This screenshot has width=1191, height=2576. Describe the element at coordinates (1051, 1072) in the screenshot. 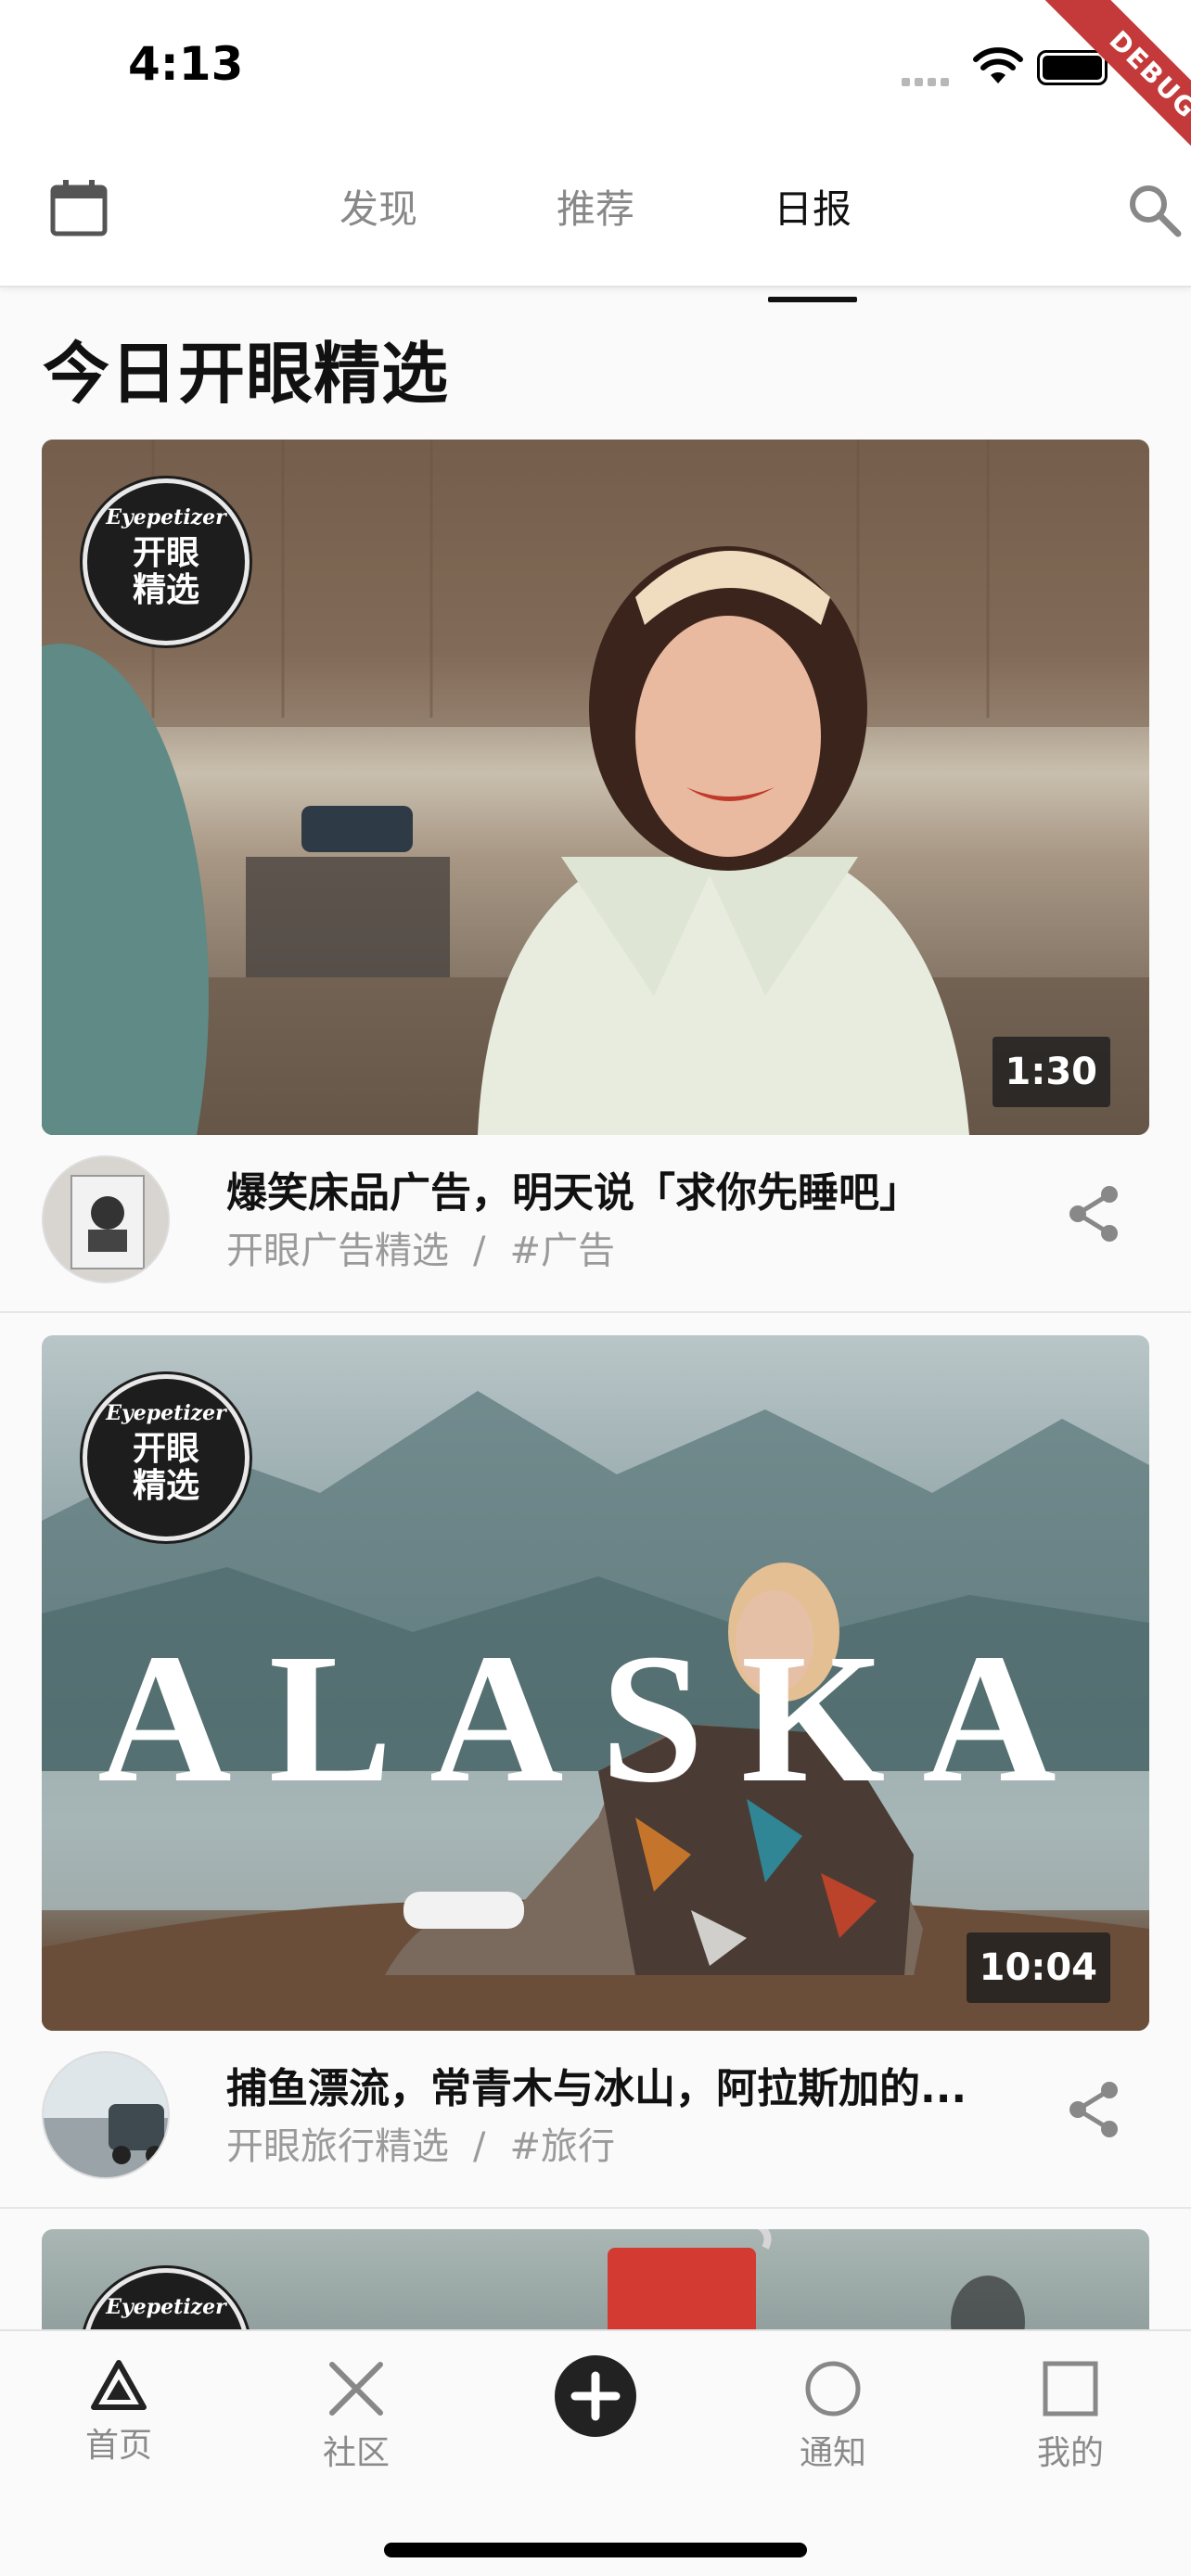

I see `duration-label: 1:30` at that location.